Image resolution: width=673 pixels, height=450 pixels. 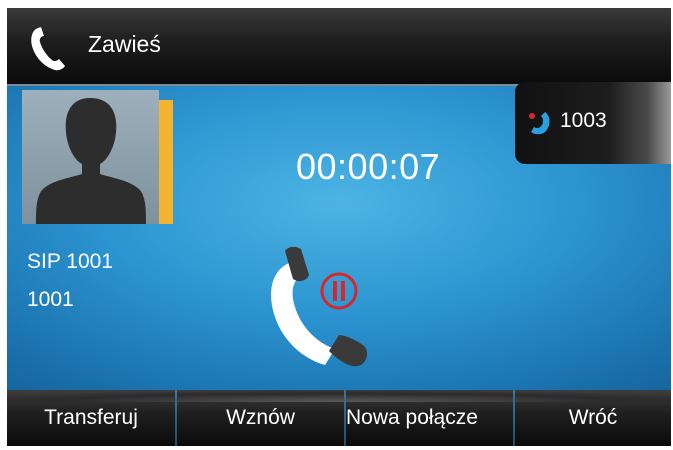 I want to click on back-label: Wróć, so click(x=593, y=417).